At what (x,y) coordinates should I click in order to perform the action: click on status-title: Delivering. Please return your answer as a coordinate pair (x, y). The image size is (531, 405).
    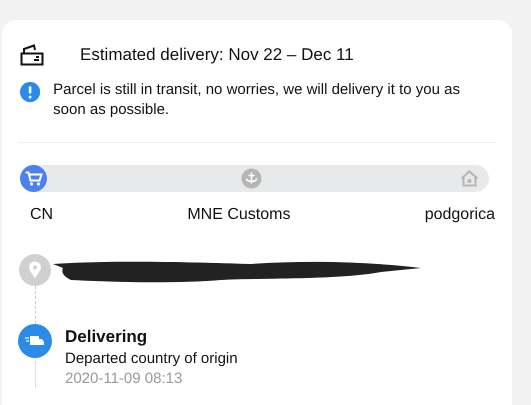
    Looking at the image, I should click on (106, 337).